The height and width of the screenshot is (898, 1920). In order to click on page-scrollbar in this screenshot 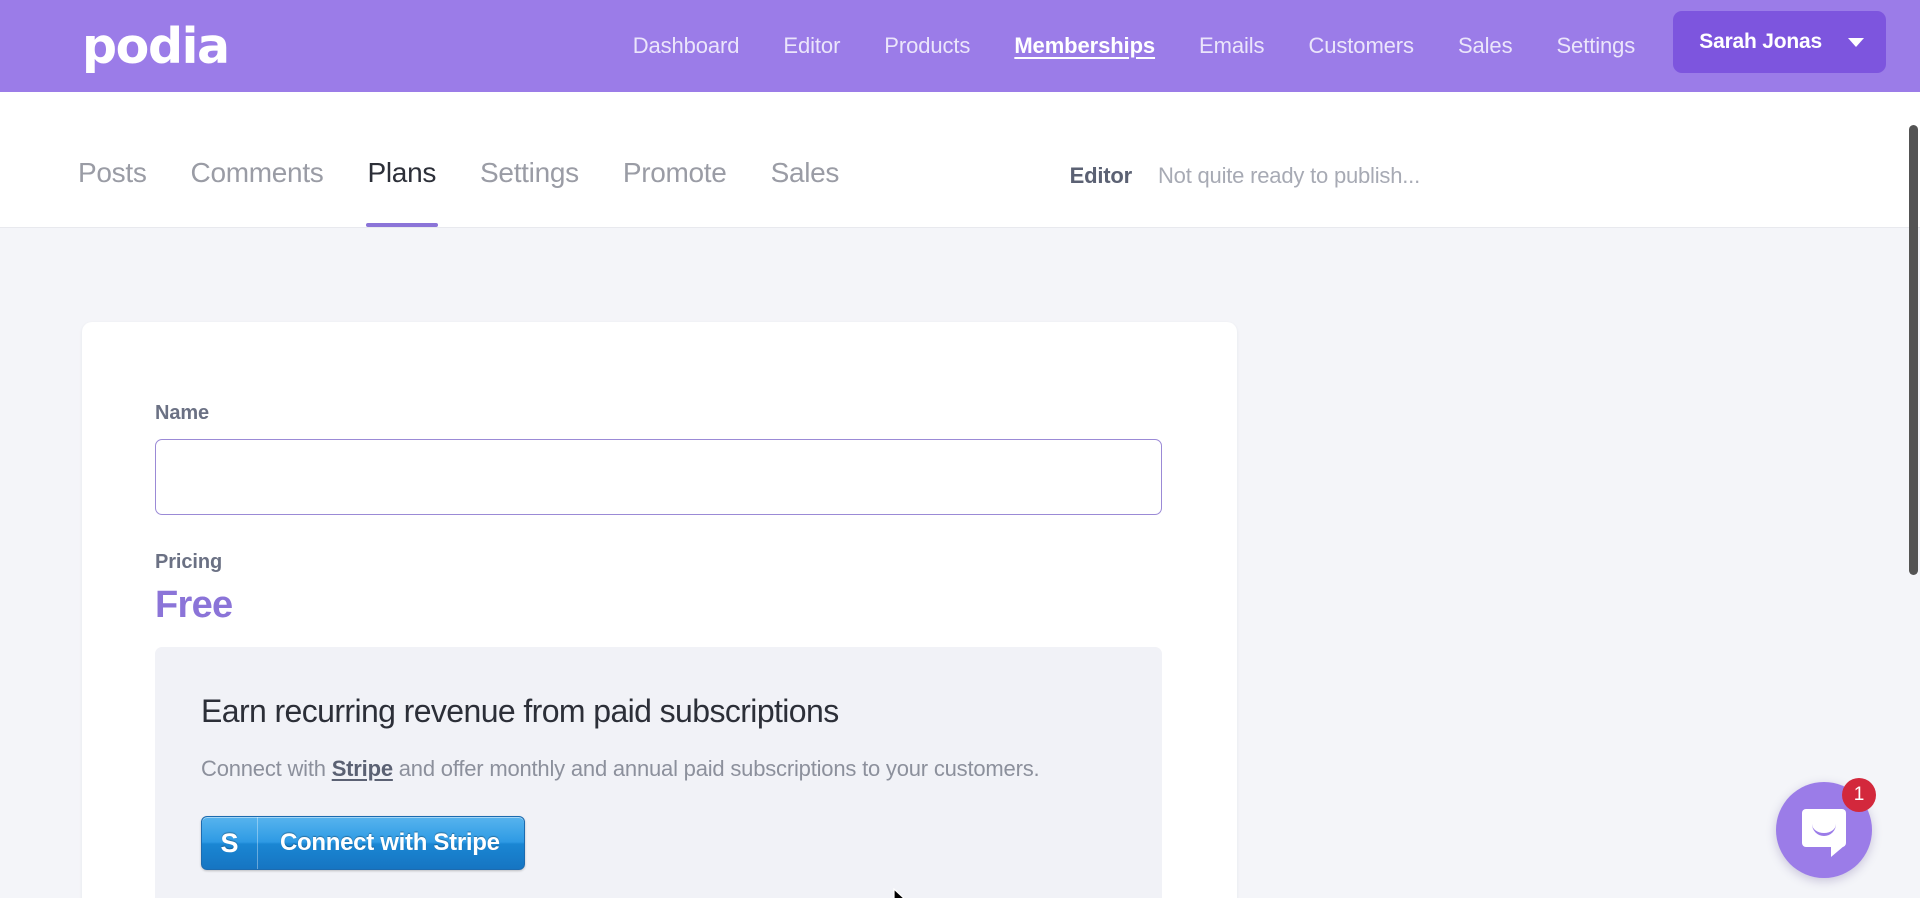, I will do `click(1913, 449)`.